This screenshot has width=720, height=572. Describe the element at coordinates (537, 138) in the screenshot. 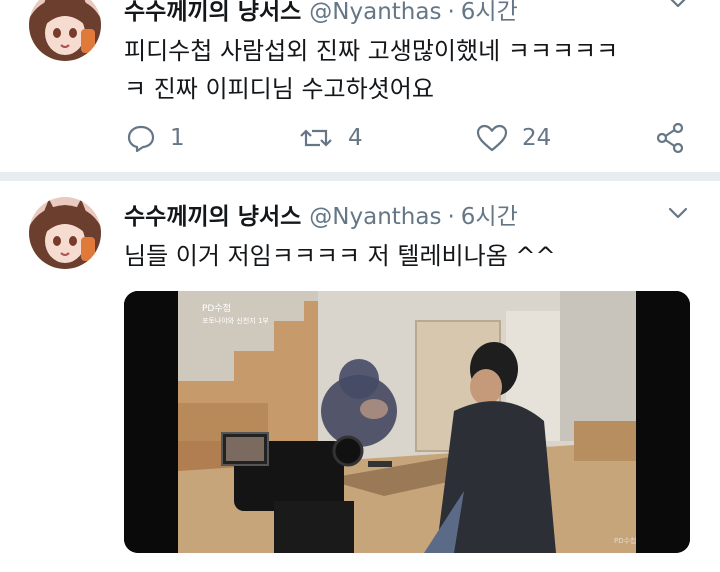

I see `like-count: 24` at that location.